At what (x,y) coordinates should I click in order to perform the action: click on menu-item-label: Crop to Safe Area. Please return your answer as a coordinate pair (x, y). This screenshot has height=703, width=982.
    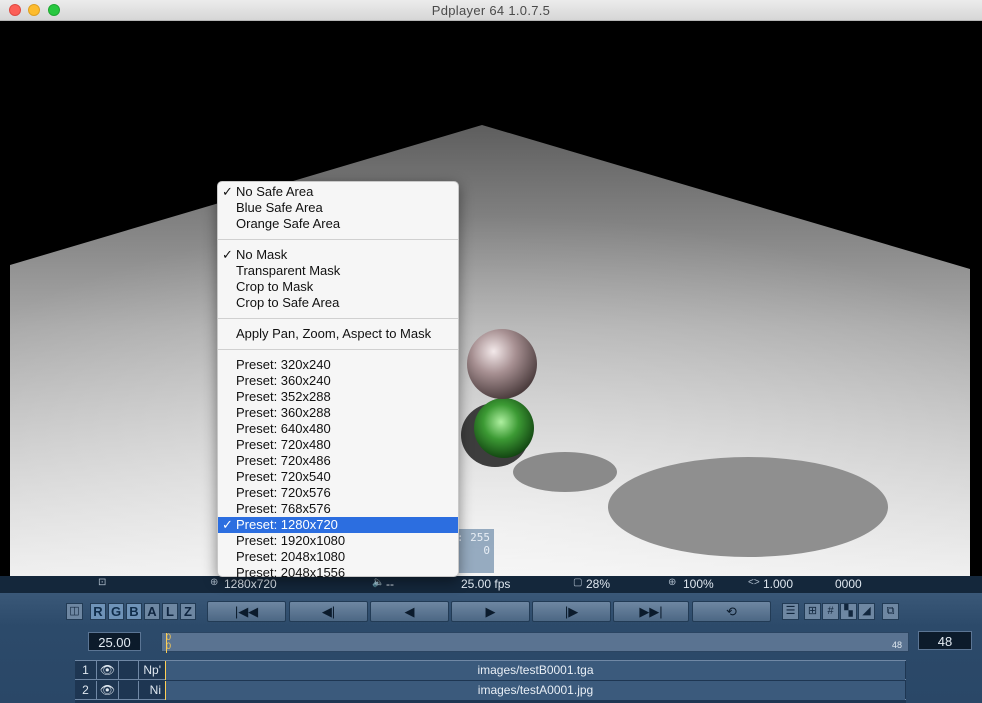
    Looking at the image, I should click on (288, 302).